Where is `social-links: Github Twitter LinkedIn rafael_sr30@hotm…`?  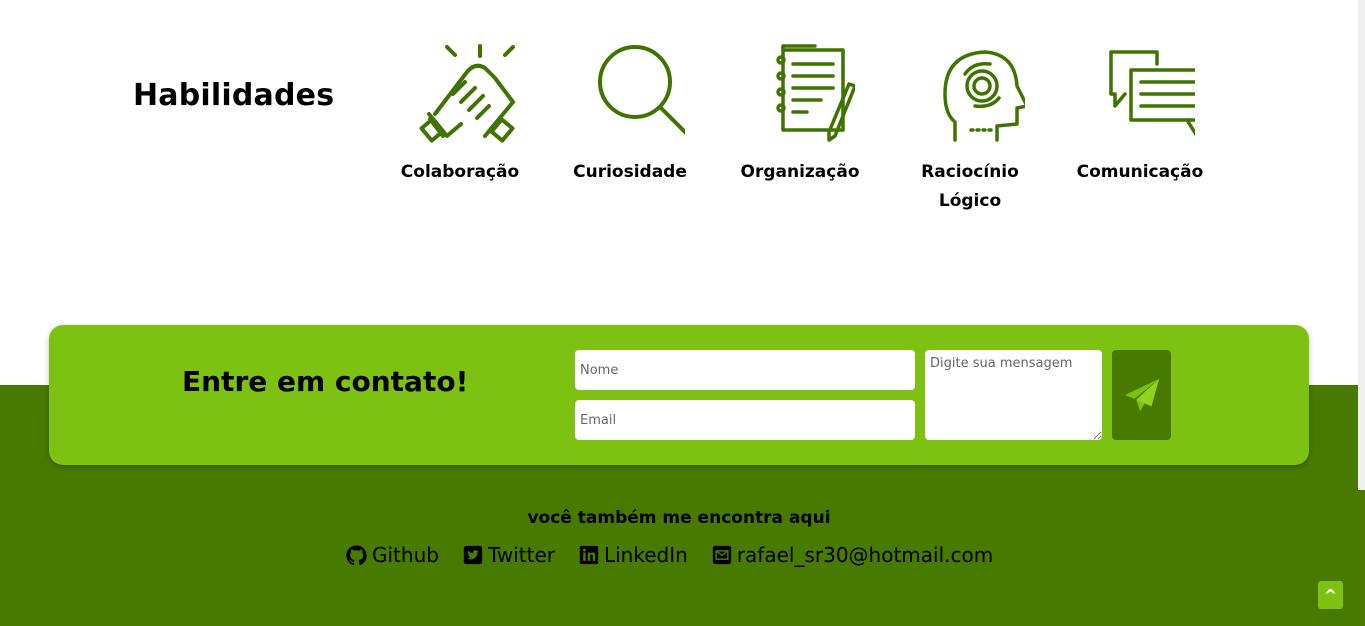 social-links: Github Twitter LinkedIn rafael_sr30@hotm… is located at coordinates (669, 555).